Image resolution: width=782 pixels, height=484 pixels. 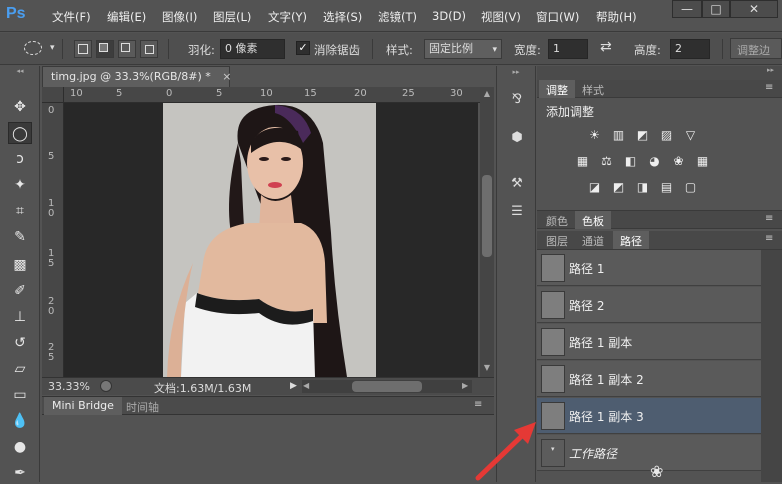 What do you see at coordinates (630, 161) in the screenshot?
I see `black-white-icon: ◧` at bounding box center [630, 161].